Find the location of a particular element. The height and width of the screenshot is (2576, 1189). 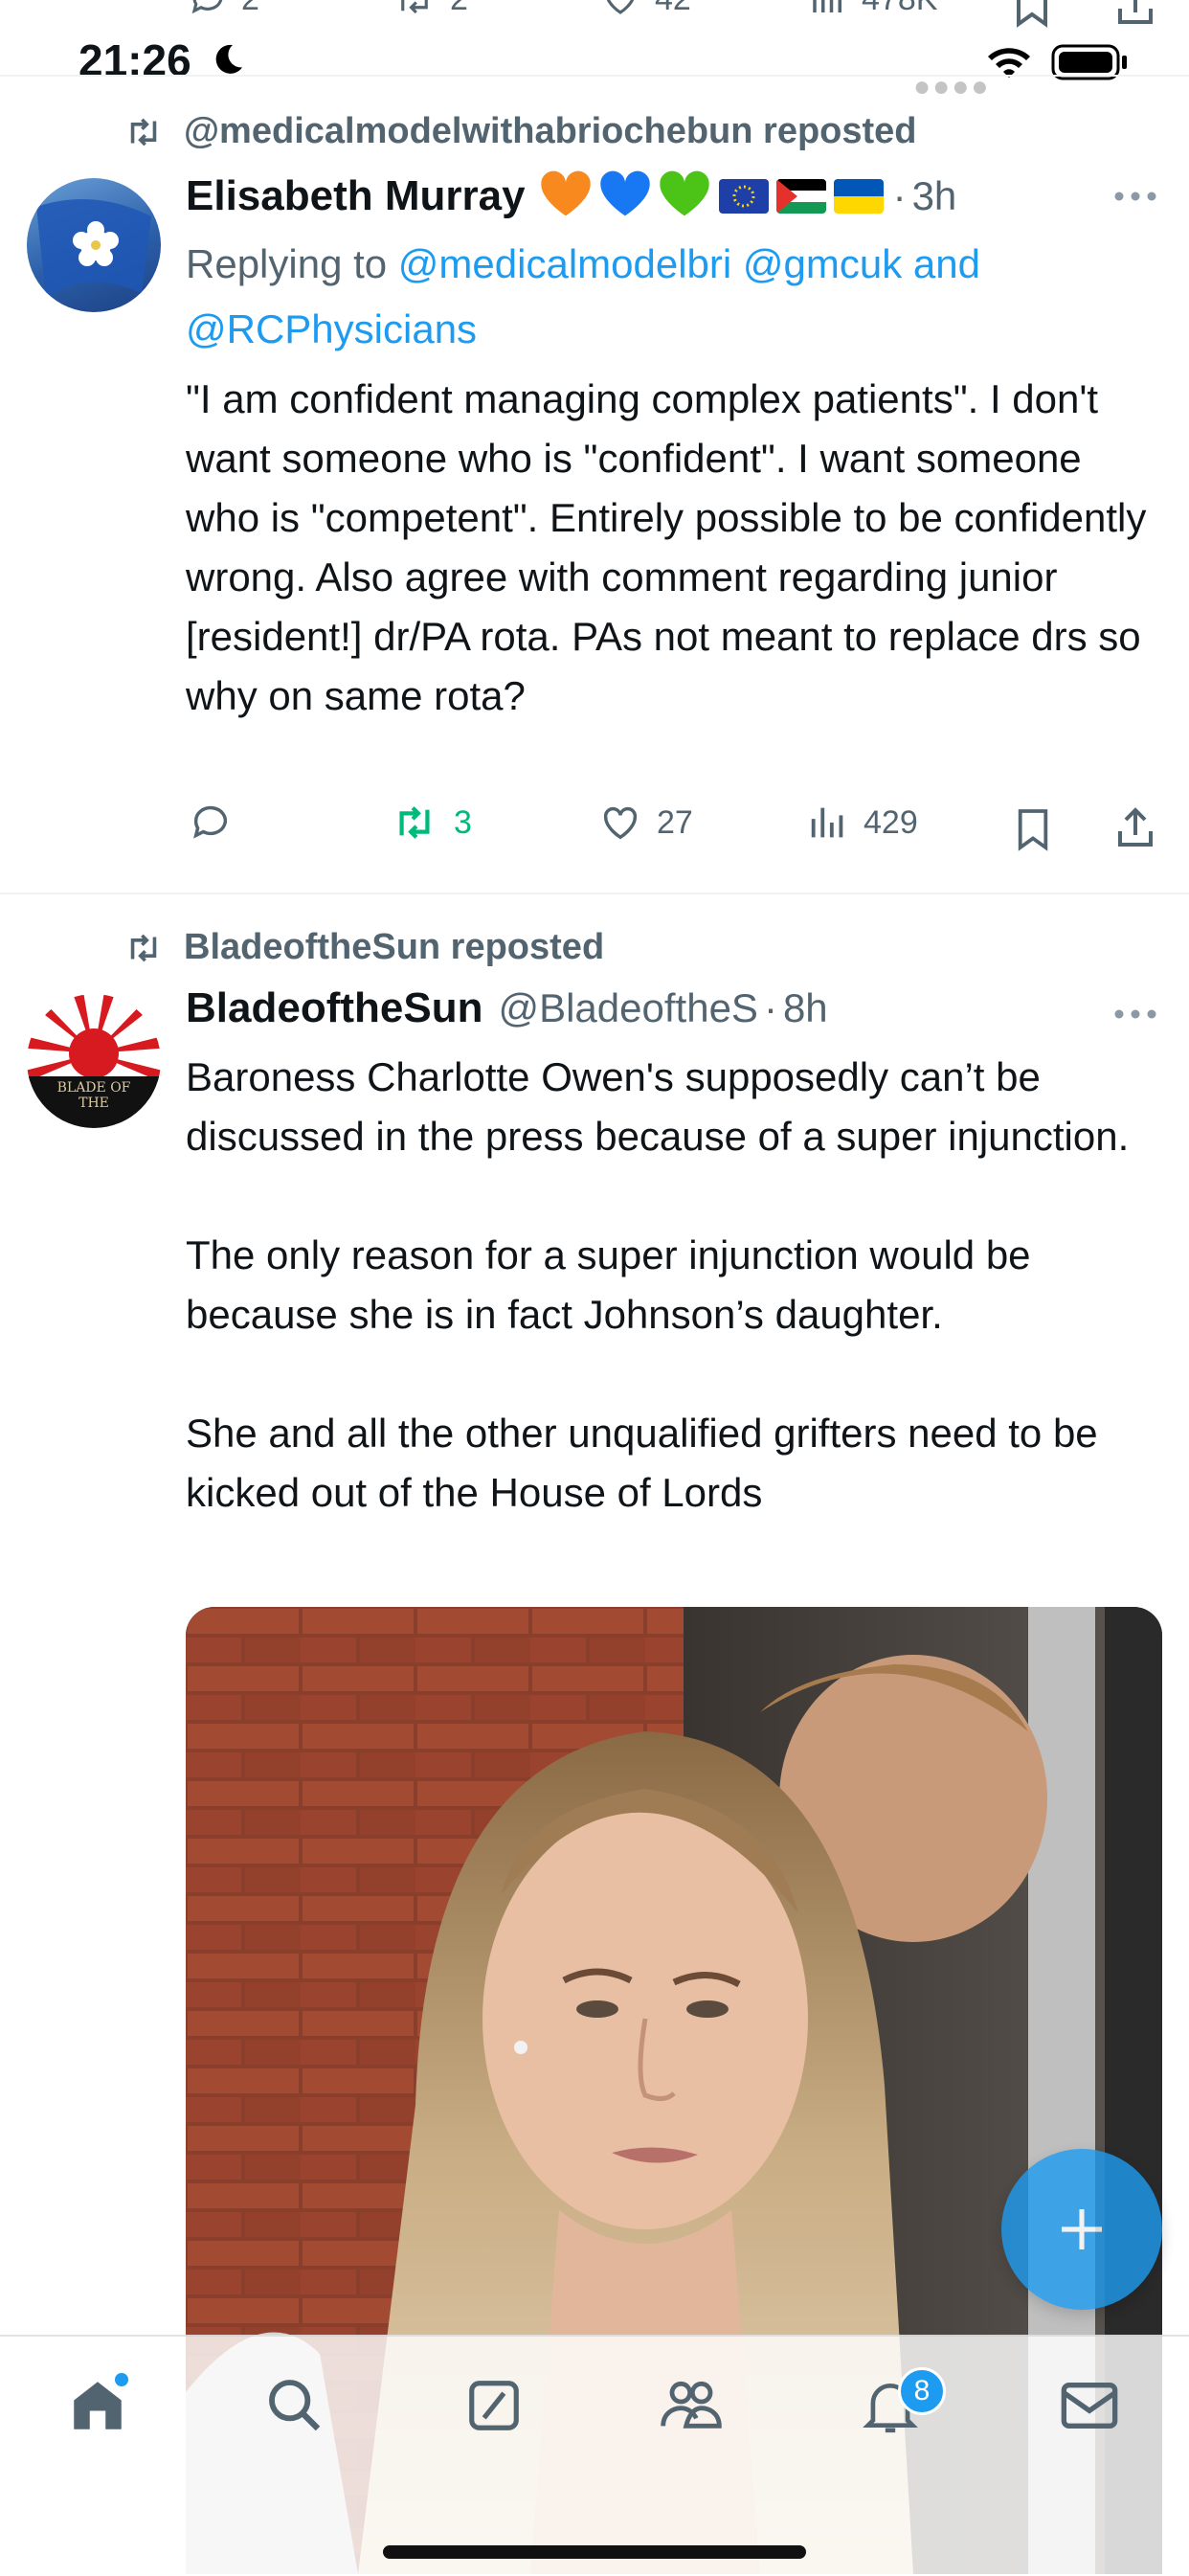

repost-action: 2 is located at coordinates (430, 9).